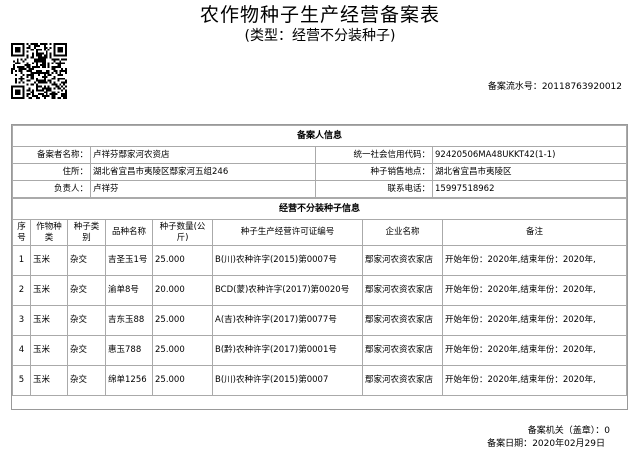 Image resolution: width=640 pixels, height=471 pixels. What do you see at coordinates (39, 71) in the screenshot?
I see `qr-code-icon` at bounding box center [39, 71].